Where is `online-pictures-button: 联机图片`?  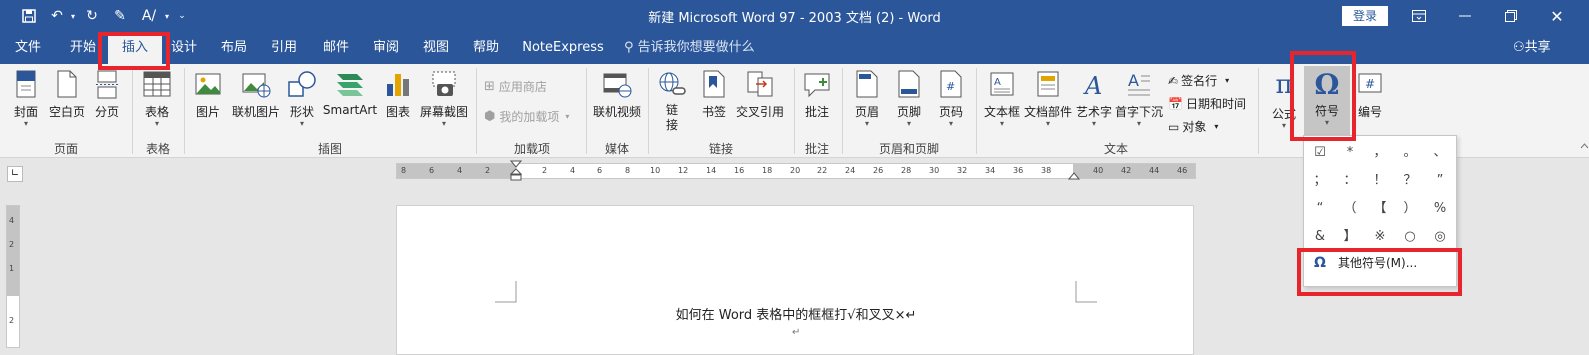 online-pictures-button: 联机图片 is located at coordinates (256, 95).